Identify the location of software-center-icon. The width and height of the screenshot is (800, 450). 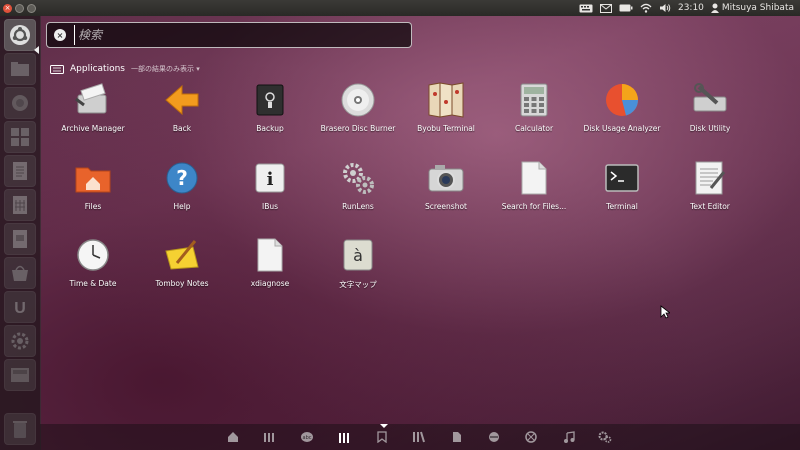
(20, 273).